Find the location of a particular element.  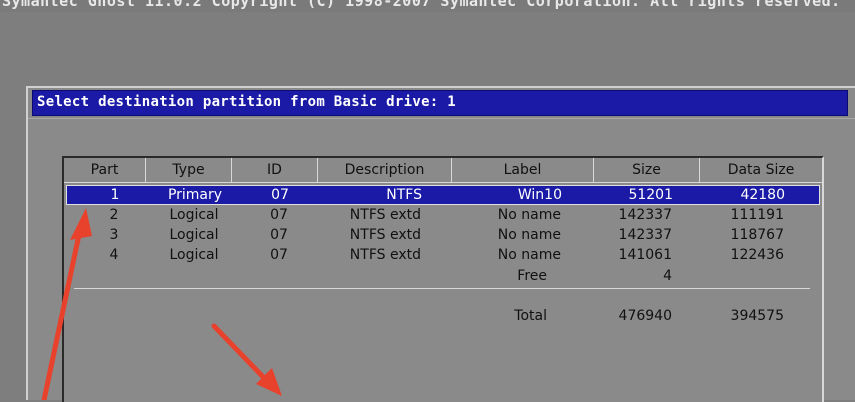

annotation-arrows is located at coordinates (161, 304).